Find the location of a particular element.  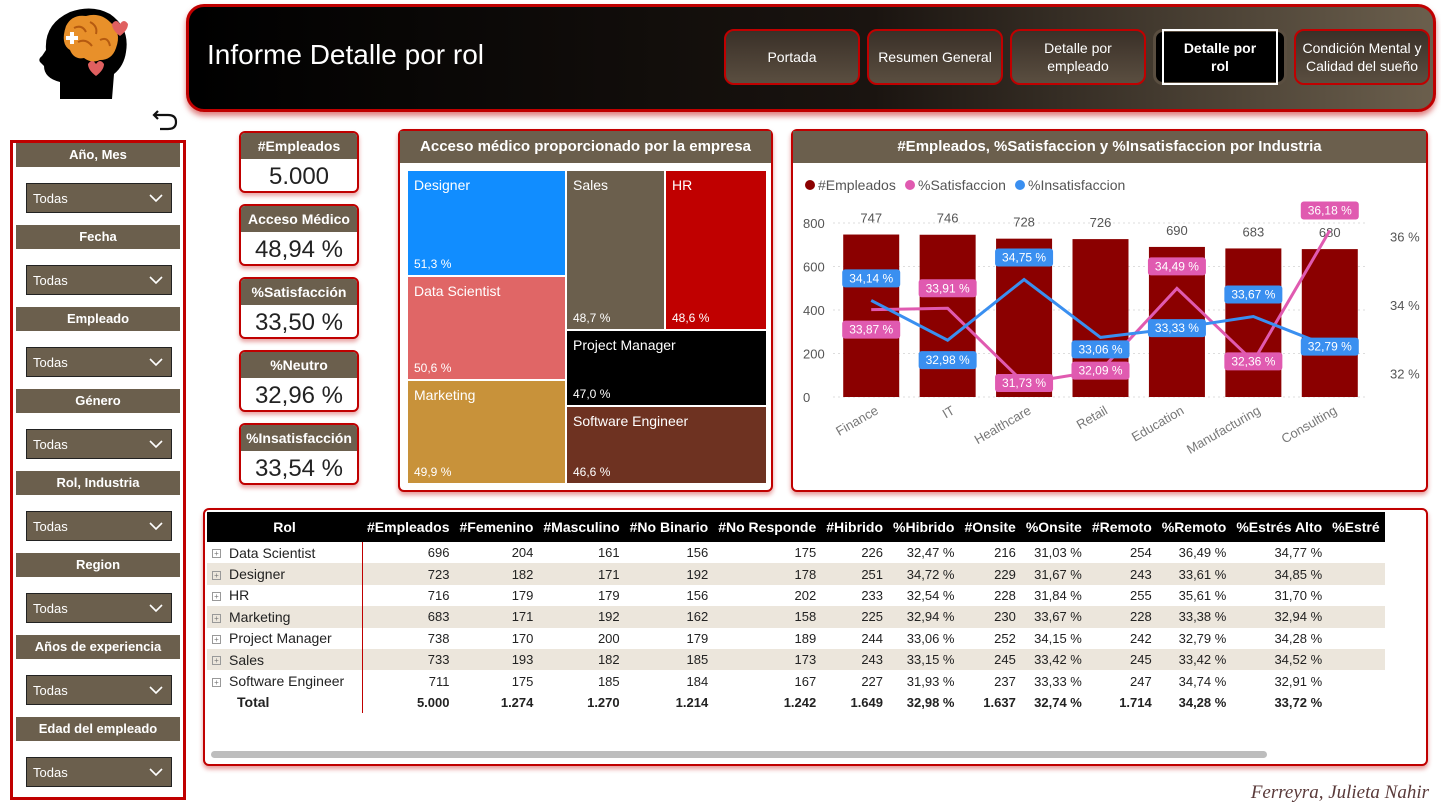

bar-data-label: 726 is located at coordinates (1101, 222).